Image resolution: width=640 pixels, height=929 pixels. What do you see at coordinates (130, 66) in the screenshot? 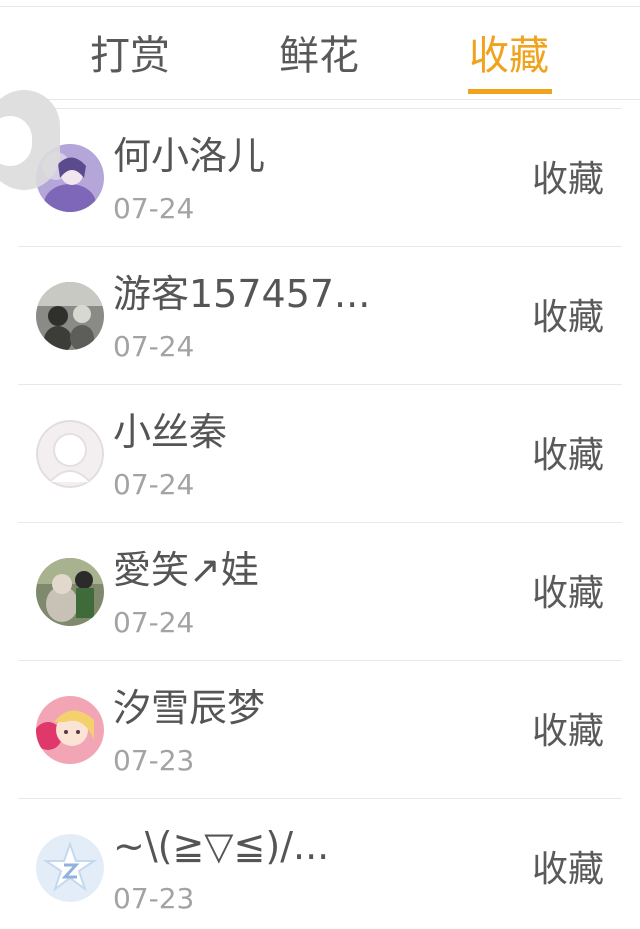
I see `tab-reward: 打赏` at bounding box center [130, 66].